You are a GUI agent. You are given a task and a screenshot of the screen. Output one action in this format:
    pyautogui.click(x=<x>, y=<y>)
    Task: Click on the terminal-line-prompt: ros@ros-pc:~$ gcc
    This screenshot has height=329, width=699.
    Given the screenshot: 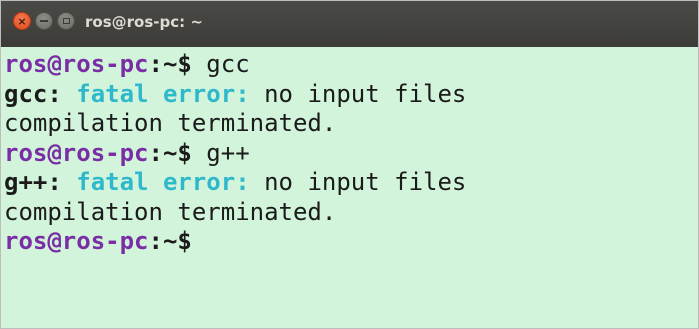 What is the action you would take?
    pyautogui.click(x=351, y=65)
    